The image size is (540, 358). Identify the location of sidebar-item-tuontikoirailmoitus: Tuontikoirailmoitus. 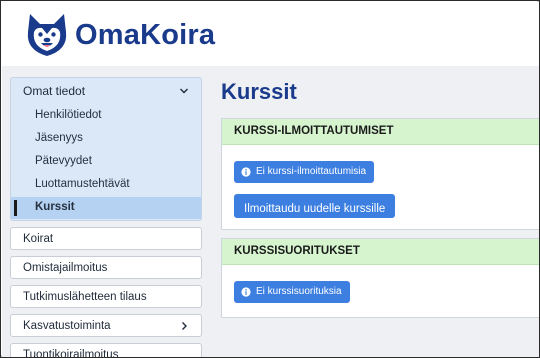
(106, 350).